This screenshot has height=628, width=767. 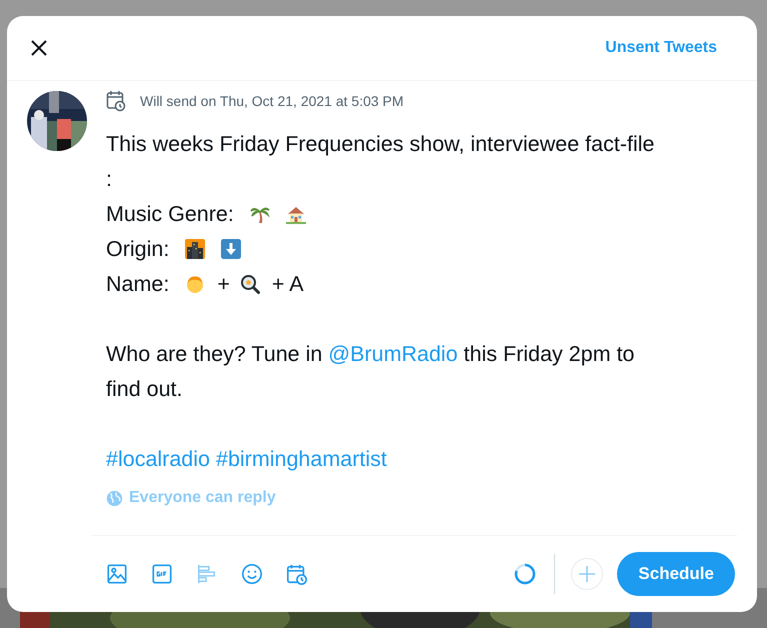 What do you see at coordinates (380, 161) in the screenshot?
I see `tweet-text: This weeks Friday Frequencies show, interviewee fact-file :` at bounding box center [380, 161].